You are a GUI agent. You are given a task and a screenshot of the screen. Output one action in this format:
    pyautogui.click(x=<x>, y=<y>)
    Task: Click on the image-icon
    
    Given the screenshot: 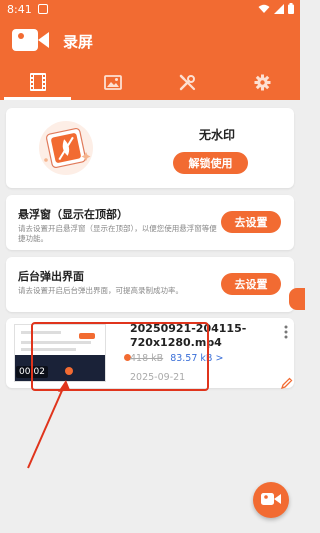 What is the action you would take?
    pyautogui.click(x=112, y=82)
    